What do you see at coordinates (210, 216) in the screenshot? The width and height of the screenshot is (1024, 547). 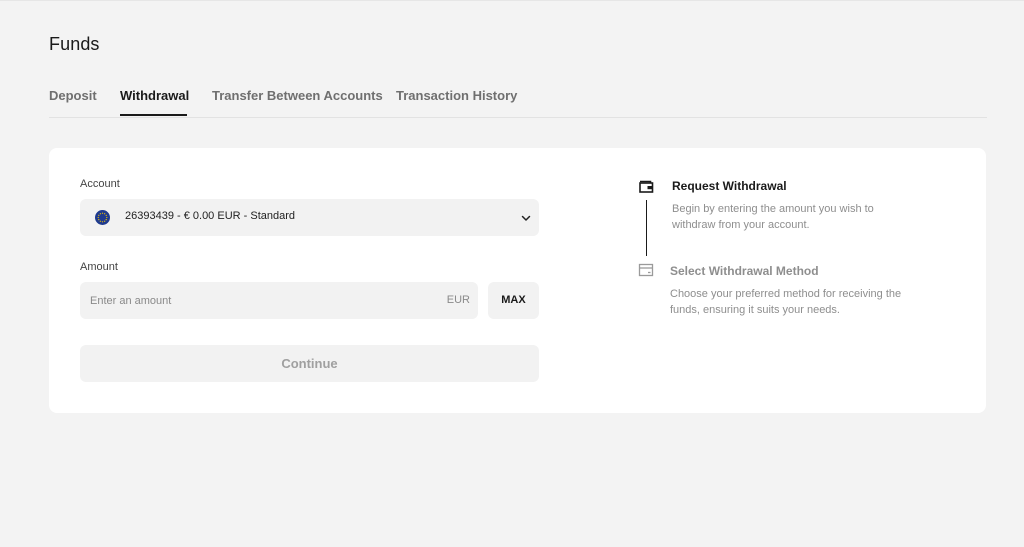 I see `account-select-value: 26393439 - € 0.00 EUR - Standard` at bounding box center [210, 216].